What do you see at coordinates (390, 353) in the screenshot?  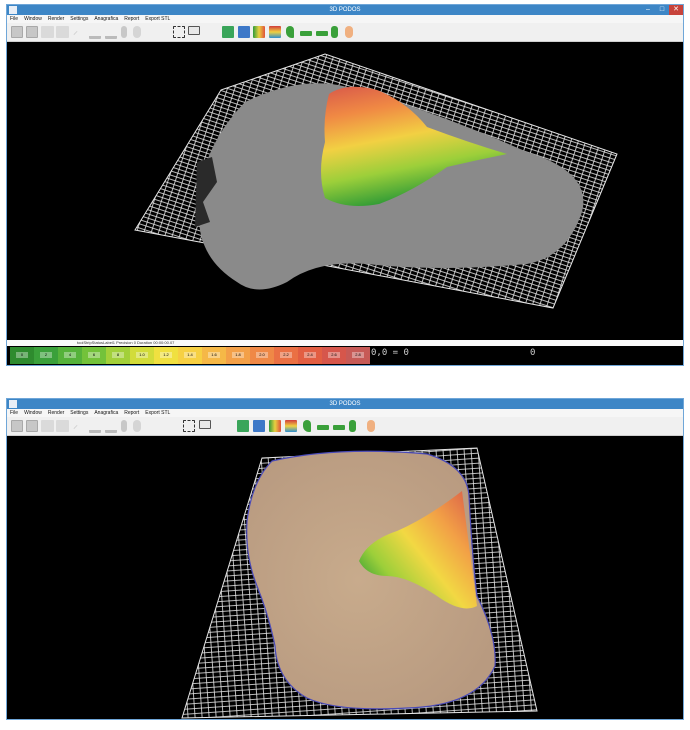 I see `value-readout: 0,0 = 0` at bounding box center [390, 353].